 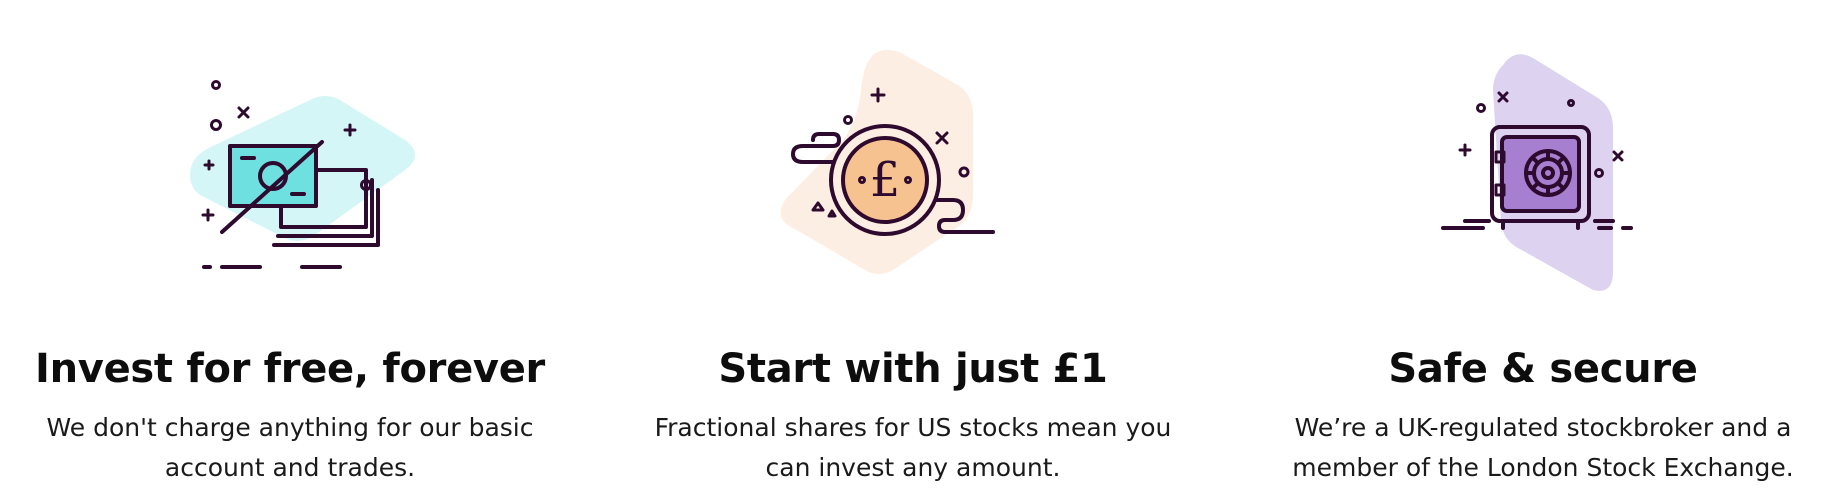 What do you see at coordinates (913, 170) in the screenshot?
I see `pound-coin-icon: £` at bounding box center [913, 170].